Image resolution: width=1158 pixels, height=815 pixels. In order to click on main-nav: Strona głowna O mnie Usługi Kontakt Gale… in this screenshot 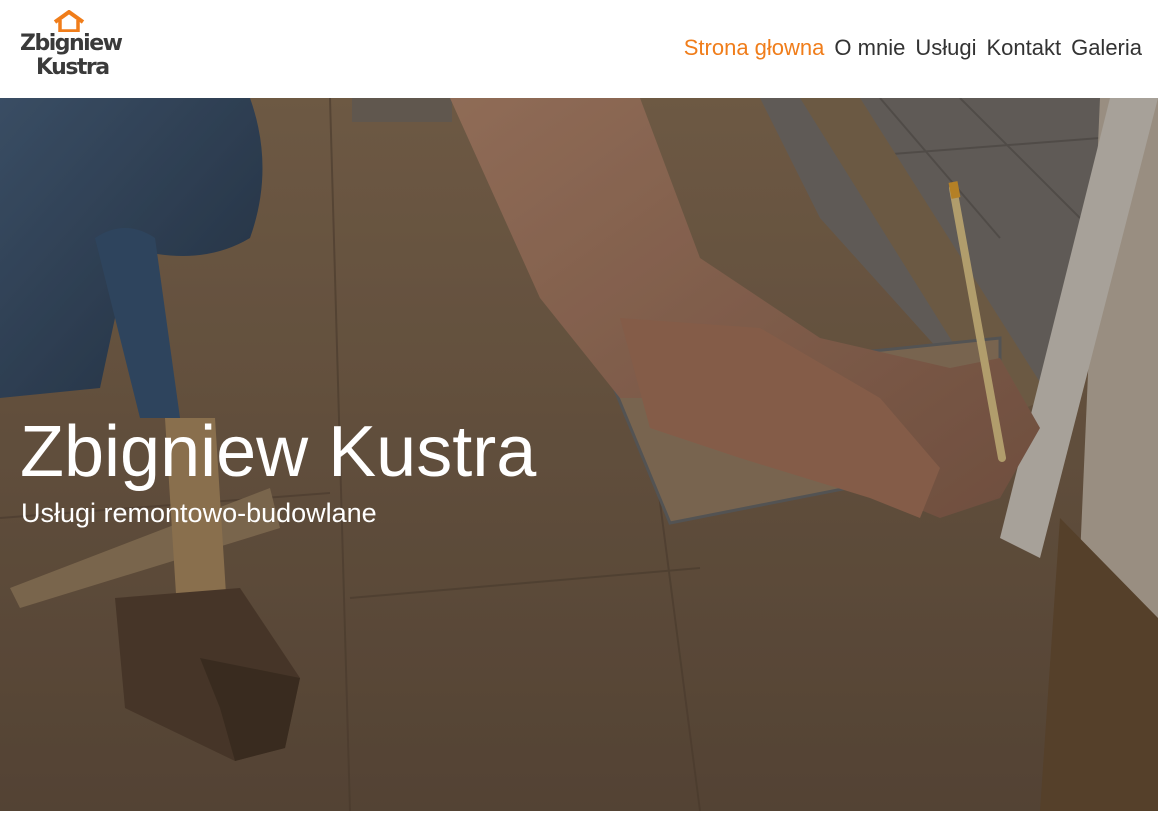, I will do `click(913, 48)`.